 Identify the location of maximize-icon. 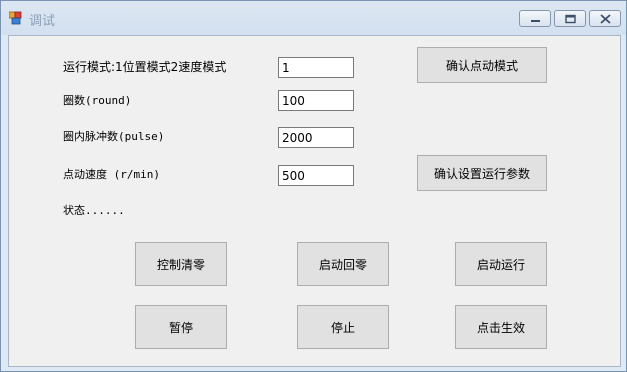
(570, 19).